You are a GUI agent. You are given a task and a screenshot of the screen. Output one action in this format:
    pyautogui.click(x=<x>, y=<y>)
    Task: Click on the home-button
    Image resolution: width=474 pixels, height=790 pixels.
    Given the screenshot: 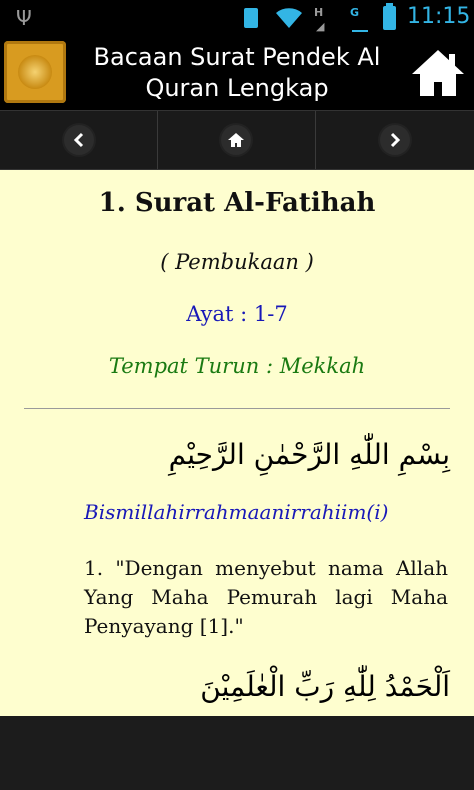 What is the action you would take?
    pyautogui.click(x=438, y=73)
    